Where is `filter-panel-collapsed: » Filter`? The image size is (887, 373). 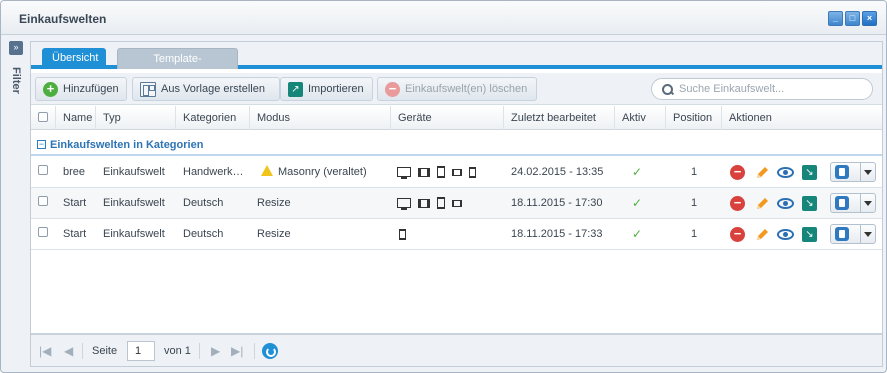
filter-panel-collapsed: » Filter is located at coordinates (17, 204).